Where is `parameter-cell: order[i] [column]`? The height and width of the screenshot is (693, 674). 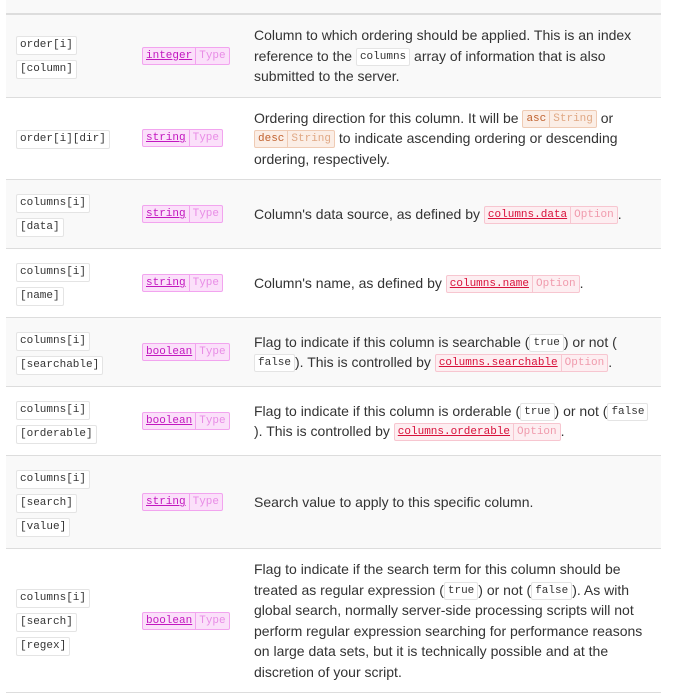
parameter-cell: order[i] [column] is located at coordinates (74, 56).